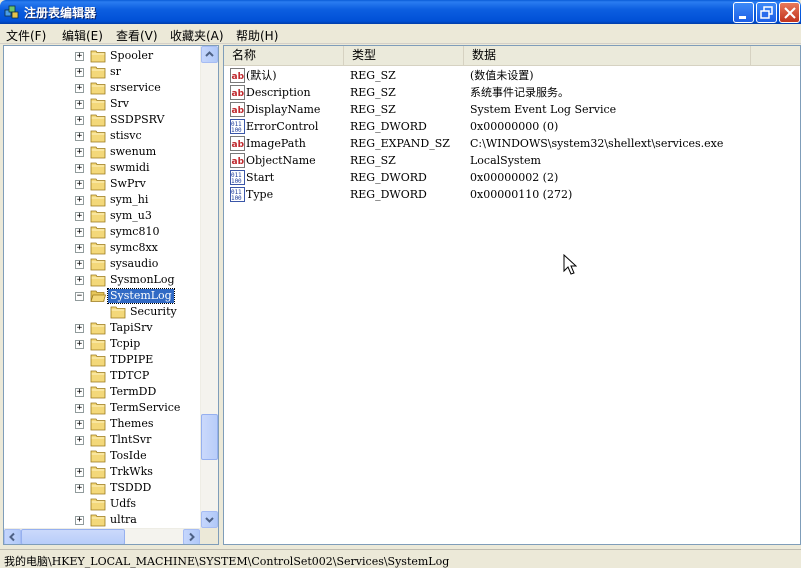 This screenshot has height=568, width=801. What do you see at coordinates (404, 55) in the screenshot?
I see `column-header-type: 类型` at bounding box center [404, 55].